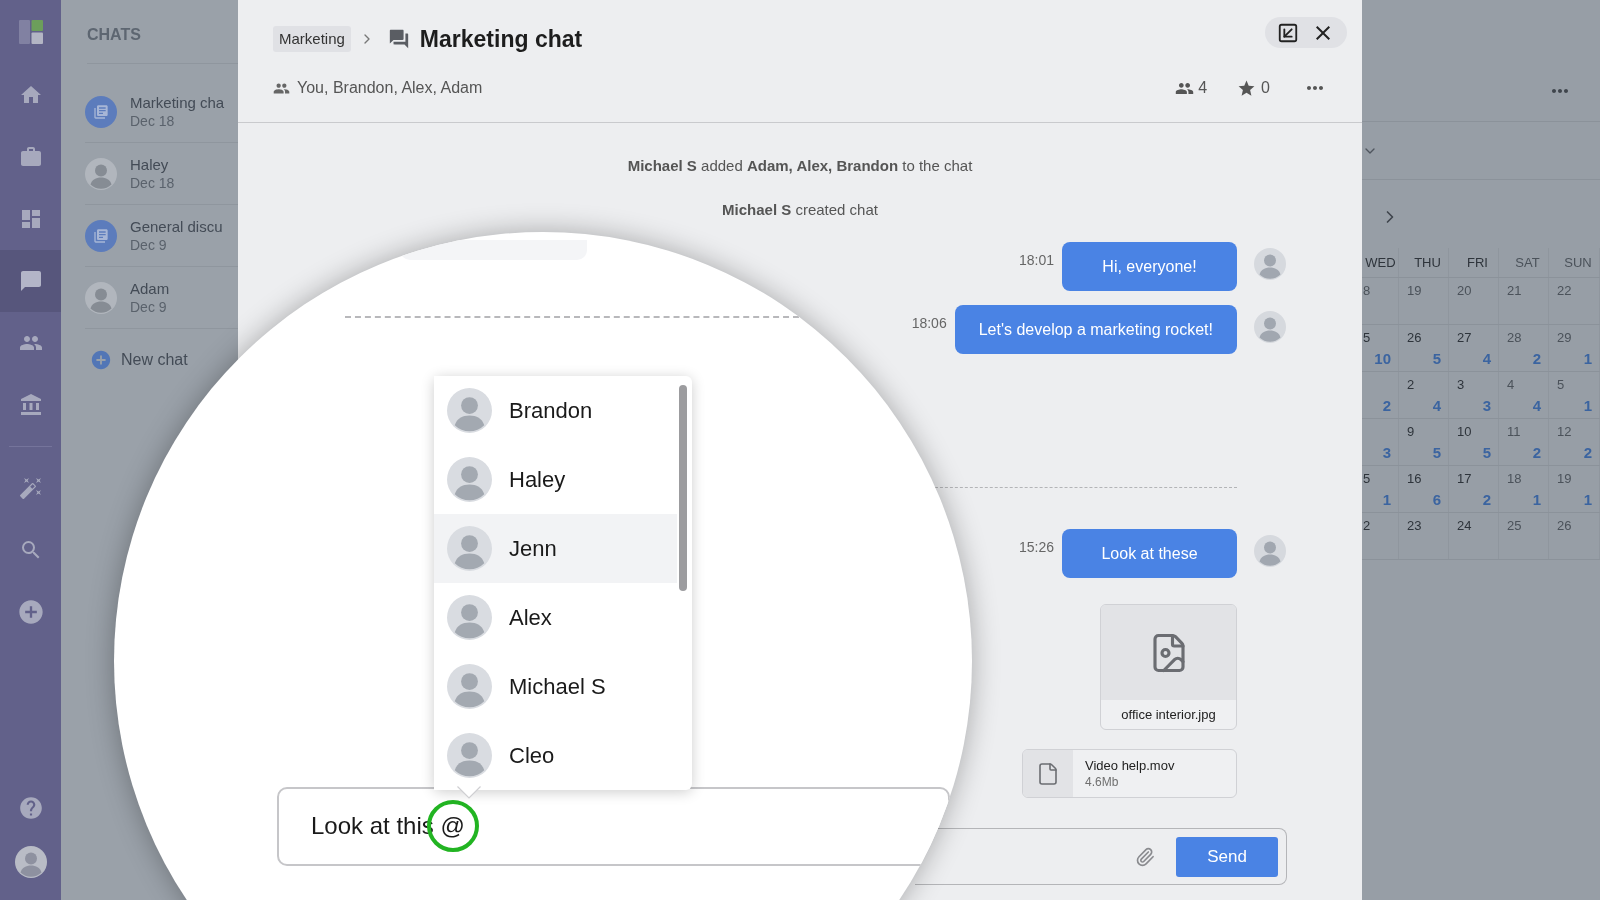 The height and width of the screenshot is (900, 1600). Describe the element at coordinates (312, 39) in the screenshot. I see `breadcrumb-link: Marketing` at that location.